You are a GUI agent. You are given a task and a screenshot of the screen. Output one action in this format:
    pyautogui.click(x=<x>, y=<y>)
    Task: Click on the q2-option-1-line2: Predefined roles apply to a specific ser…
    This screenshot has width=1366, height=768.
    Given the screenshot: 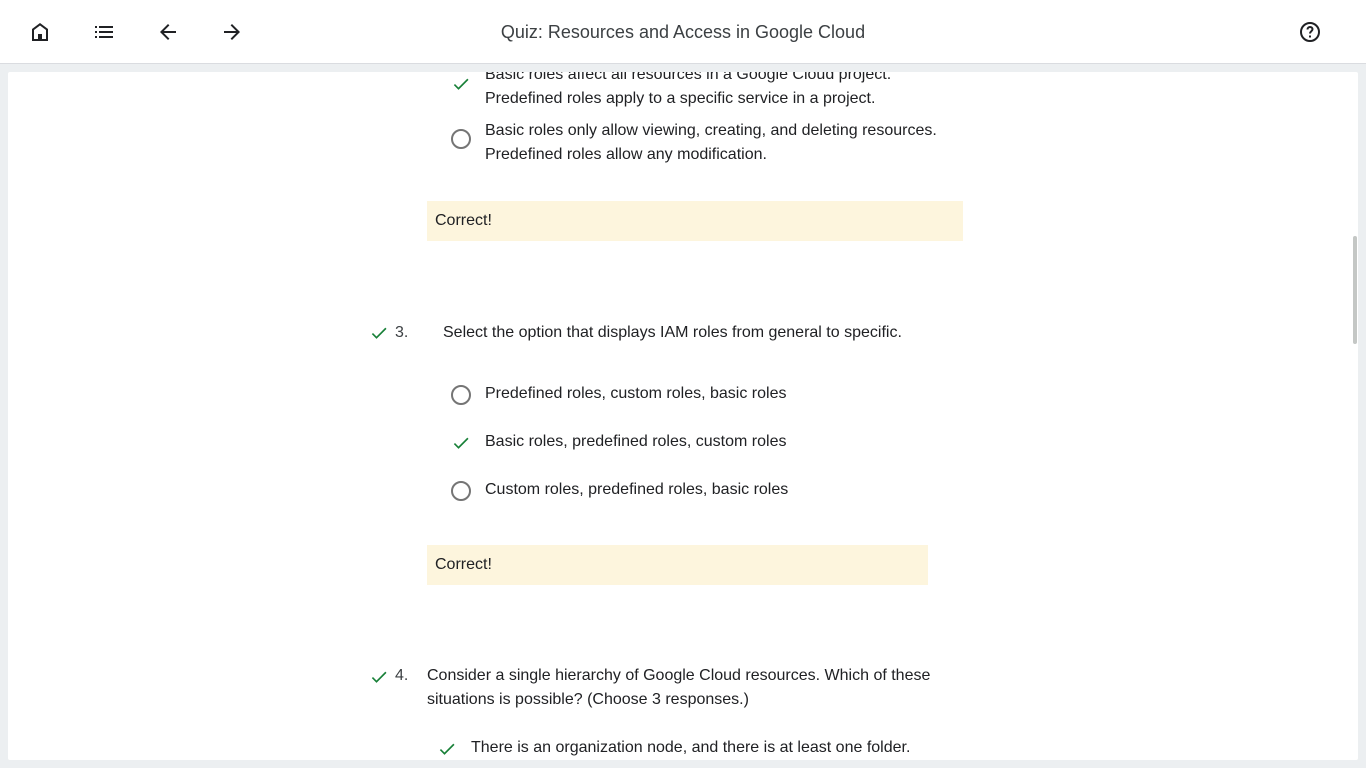 What is the action you would take?
    pyautogui.click(x=680, y=98)
    